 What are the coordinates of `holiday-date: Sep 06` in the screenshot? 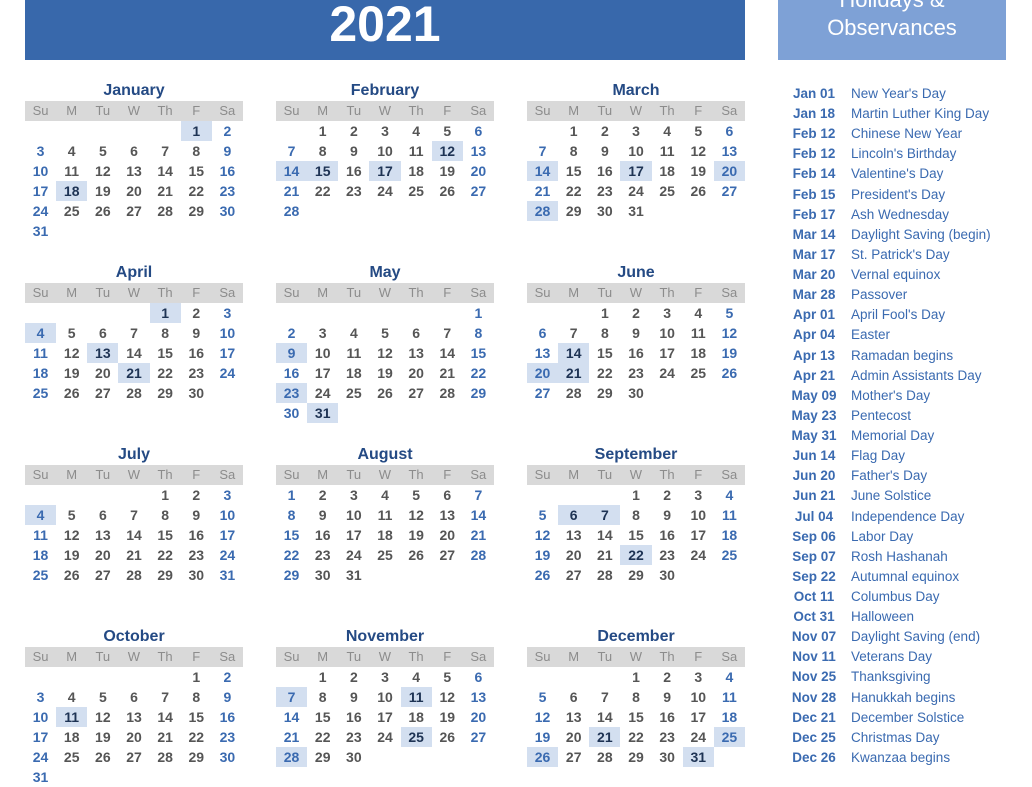 It's located at (814, 536).